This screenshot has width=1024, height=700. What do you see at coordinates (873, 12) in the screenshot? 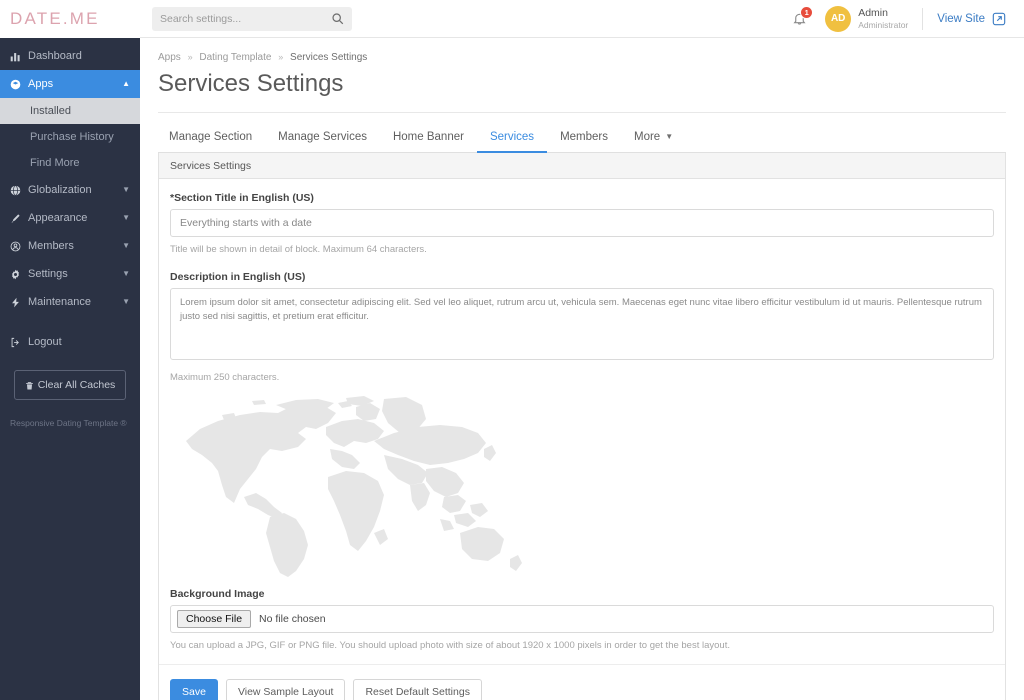
I see `user-name: Admin` at bounding box center [873, 12].